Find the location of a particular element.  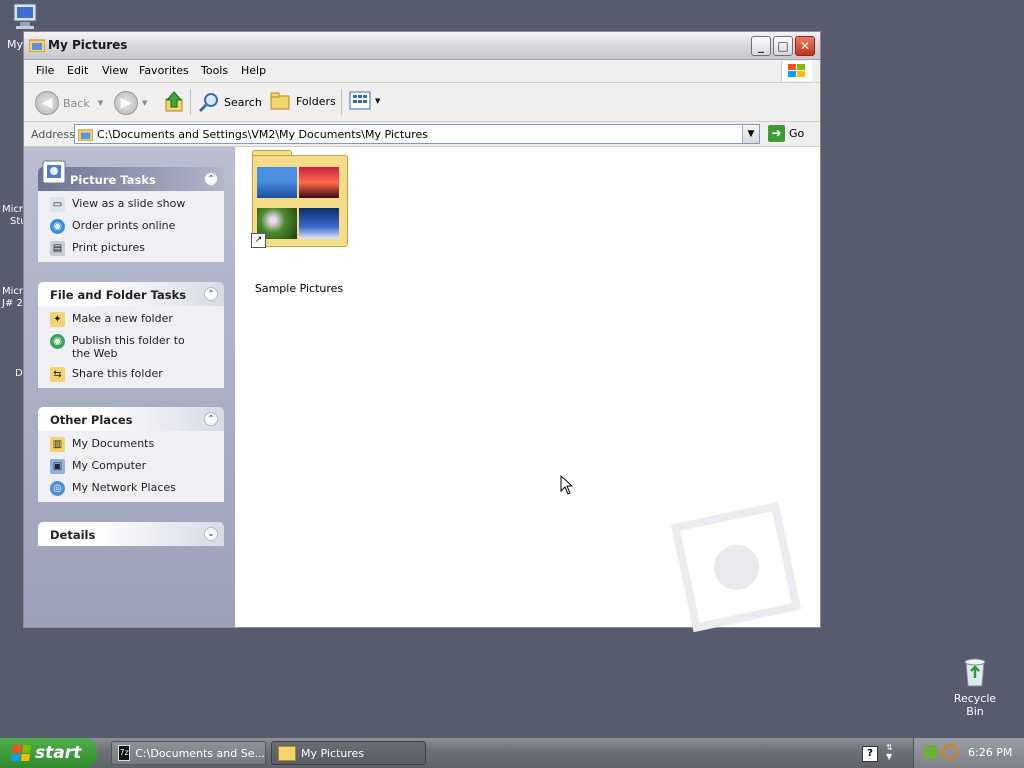

desktop-icon-recycle-bin: Recycle Bin is located at coordinates (975, 687).